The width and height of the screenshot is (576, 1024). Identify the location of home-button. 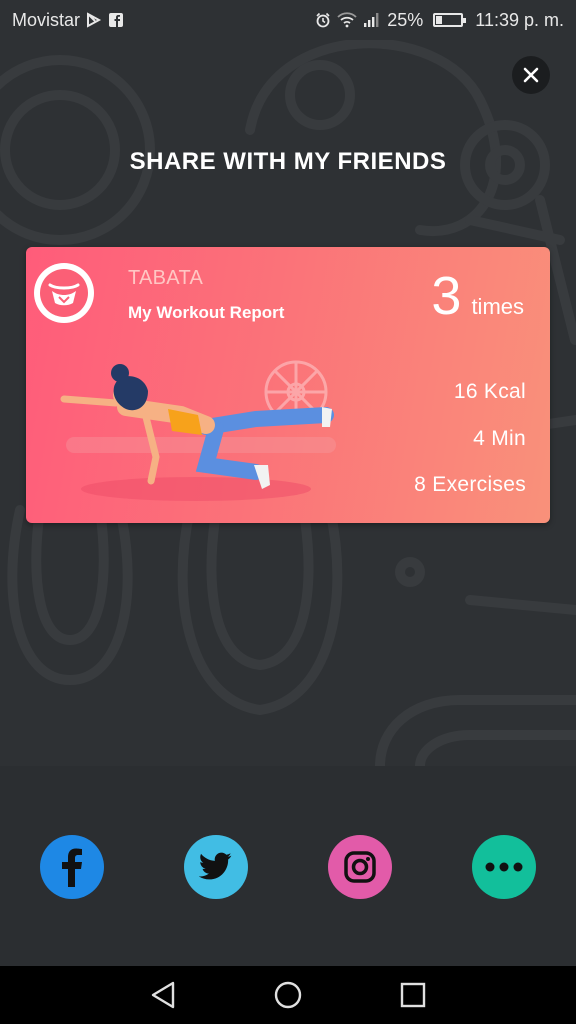
(288, 995).